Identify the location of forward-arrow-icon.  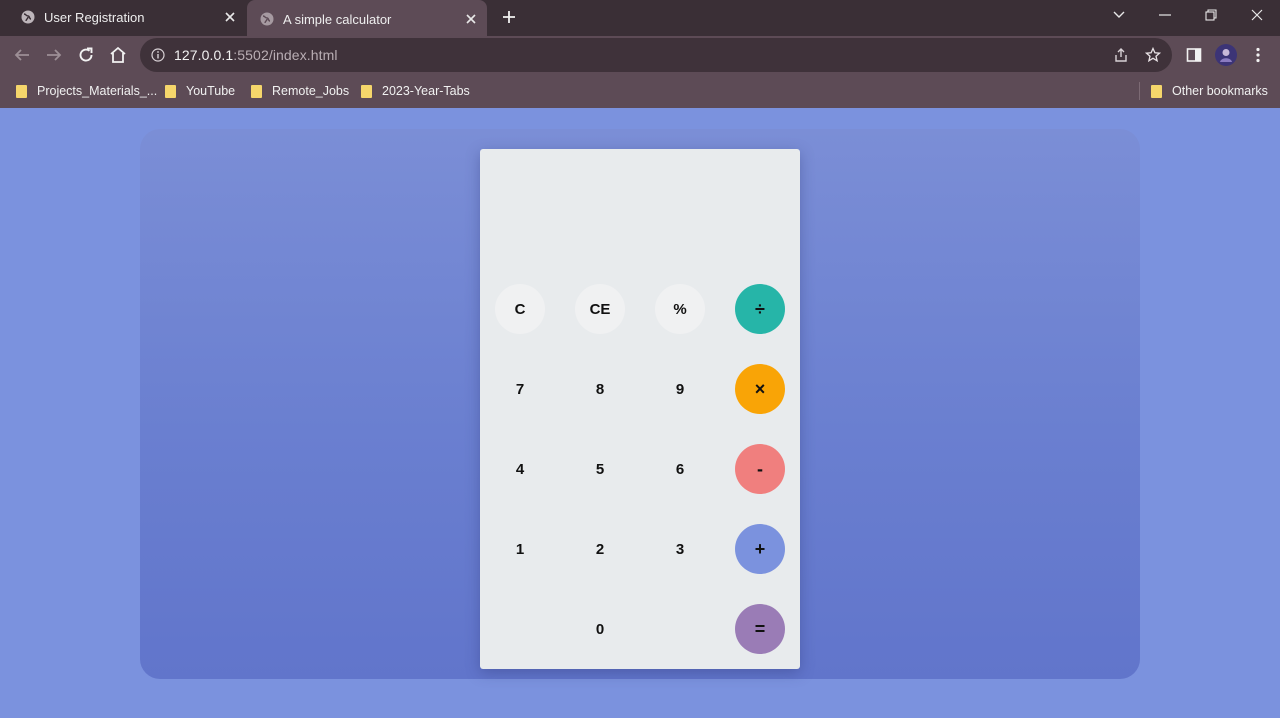
(54, 55).